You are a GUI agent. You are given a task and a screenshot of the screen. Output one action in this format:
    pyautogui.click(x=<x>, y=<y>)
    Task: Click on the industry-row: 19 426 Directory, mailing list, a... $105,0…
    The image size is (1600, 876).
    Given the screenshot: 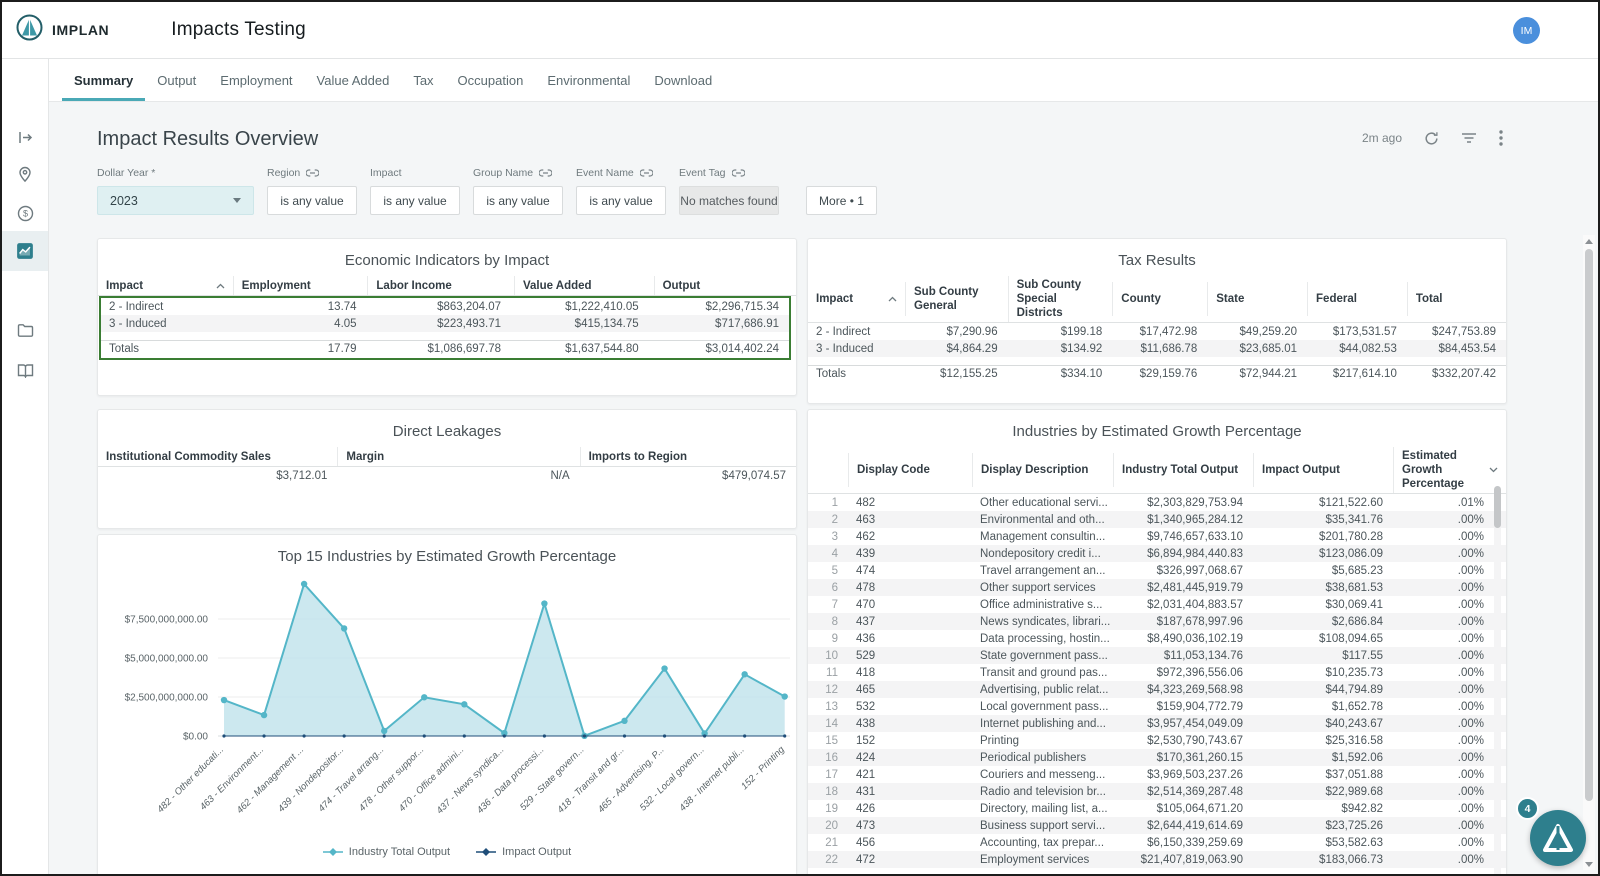 What is the action you would take?
    pyautogui.click(x=1157, y=808)
    